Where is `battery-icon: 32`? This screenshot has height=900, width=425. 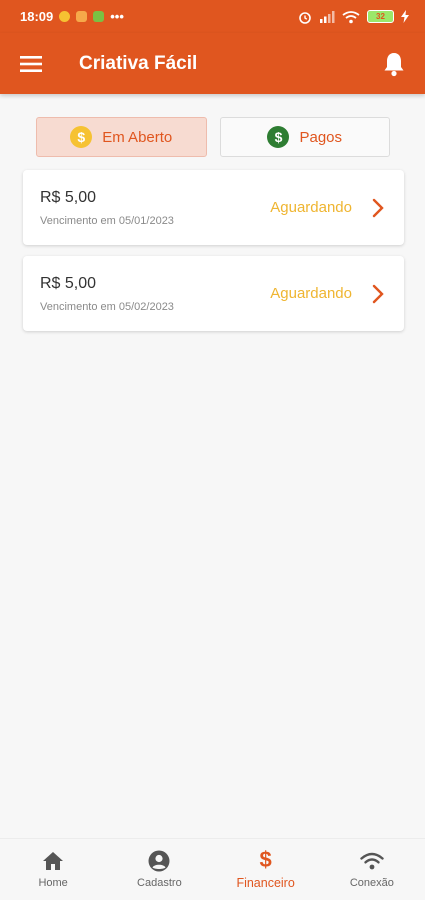 battery-icon: 32 is located at coordinates (380, 16).